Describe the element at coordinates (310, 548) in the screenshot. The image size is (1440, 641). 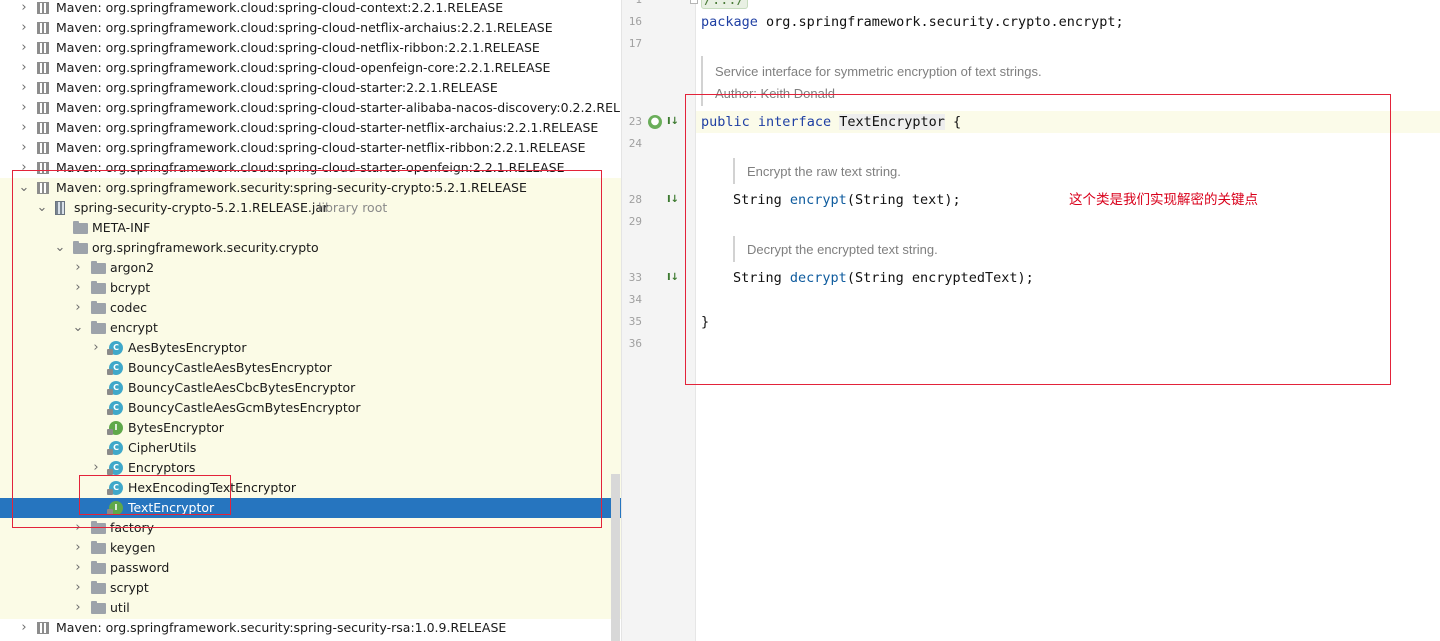
I see `tree-row: › keygen` at that location.